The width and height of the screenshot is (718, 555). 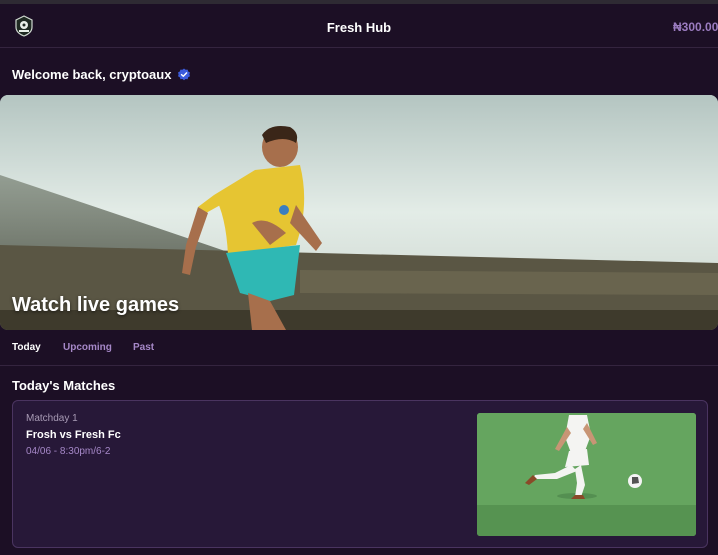 I want to click on hero-caption: Watch live games, so click(x=96, y=305).